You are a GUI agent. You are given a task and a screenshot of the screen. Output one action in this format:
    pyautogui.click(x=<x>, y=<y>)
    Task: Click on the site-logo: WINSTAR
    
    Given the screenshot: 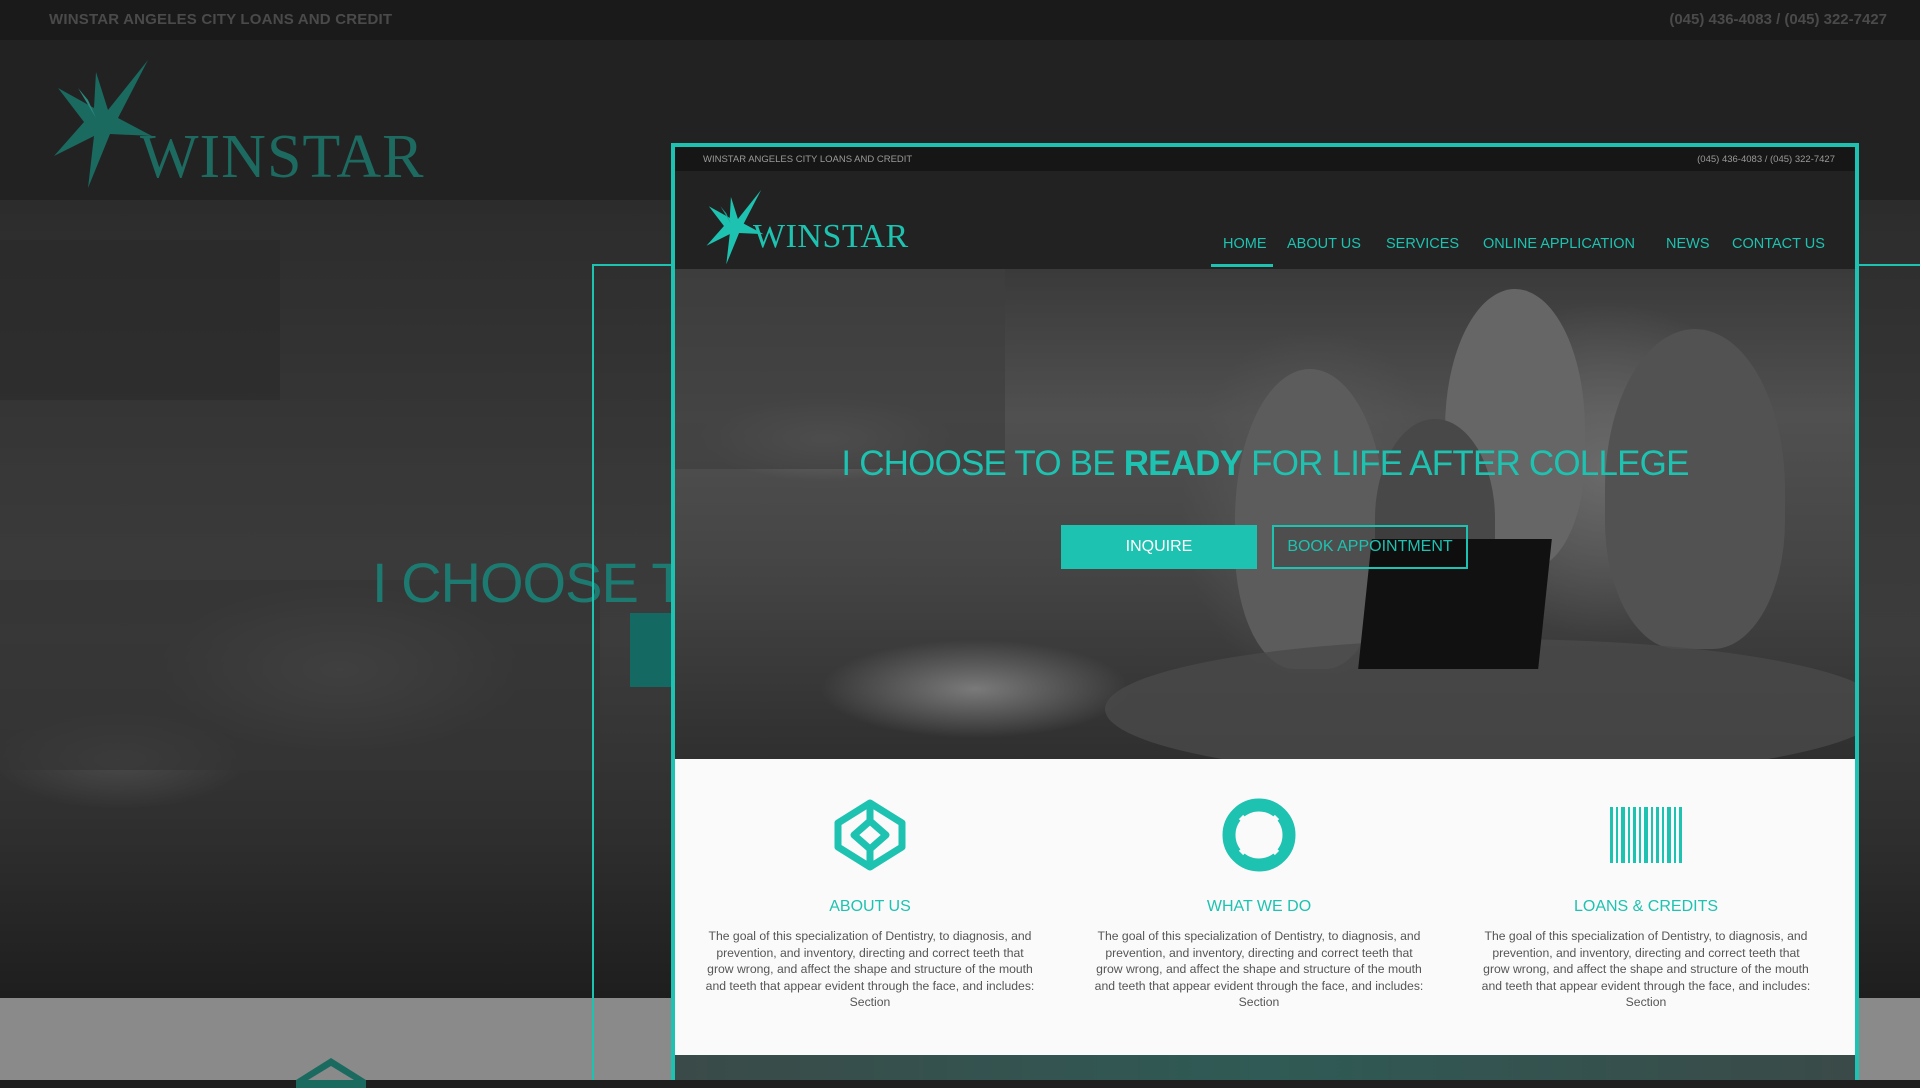 What is the action you would take?
    pyautogui.click(x=805, y=228)
    